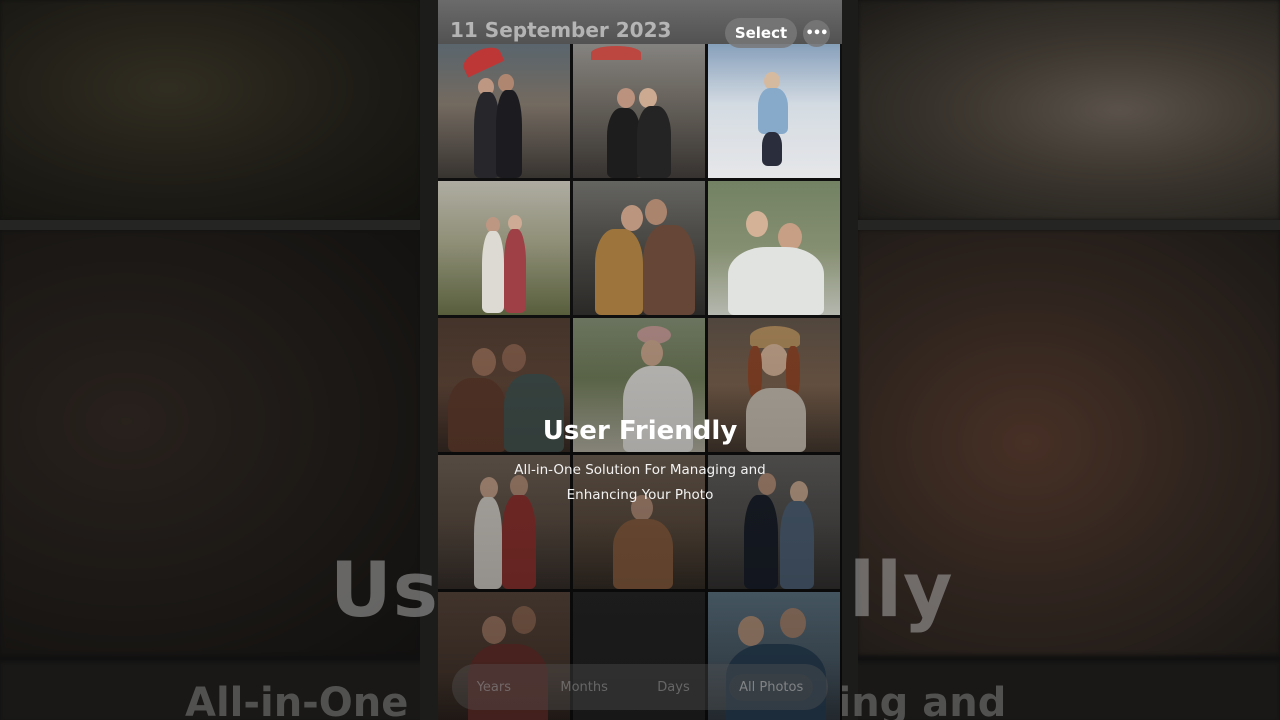 The width and height of the screenshot is (1280, 720). I want to click on tab-days: Days, so click(673, 687).